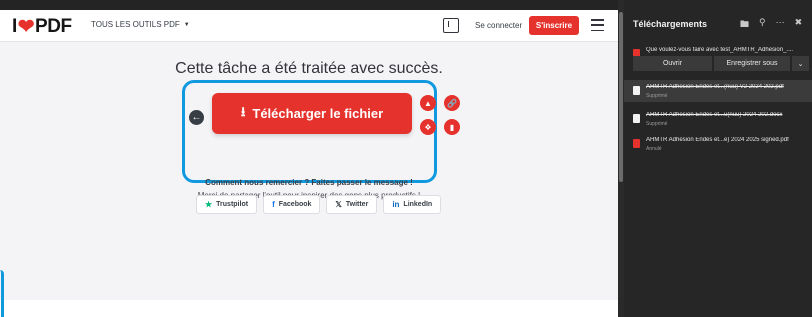 The height and width of the screenshot is (317, 812). What do you see at coordinates (312, 113) in the screenshot?
I see `download-file-button: ⭳ Télécharger le fichier` at bounding box center [312, 113].